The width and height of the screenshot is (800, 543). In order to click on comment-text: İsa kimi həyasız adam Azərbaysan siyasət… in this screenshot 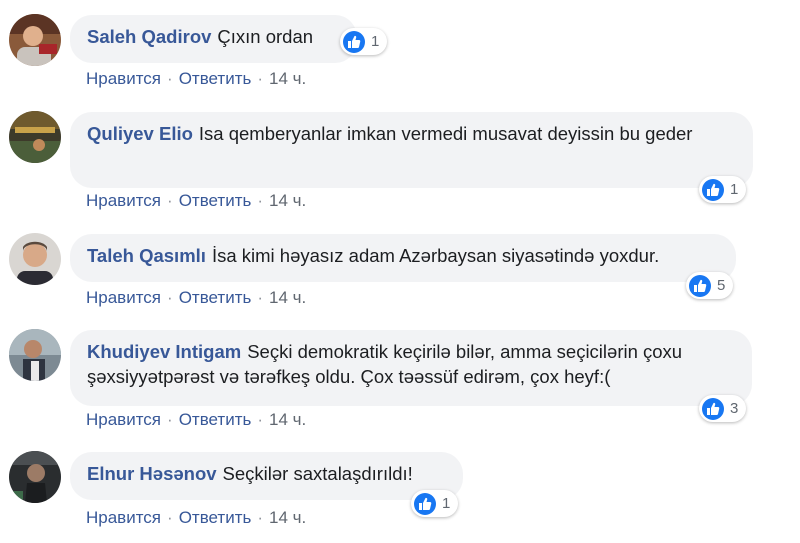, I will do `click(435, 255)`.